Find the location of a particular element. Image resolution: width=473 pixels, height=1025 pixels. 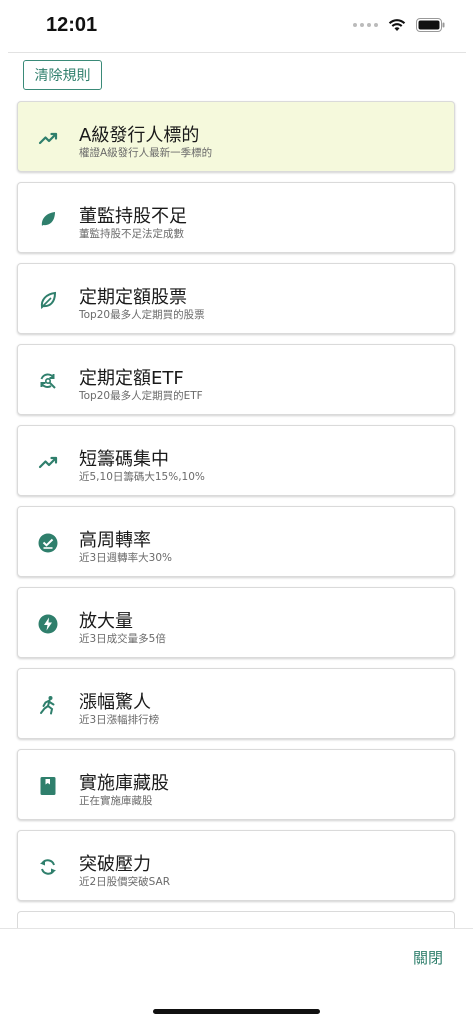

rule-card-regular-stock: 定期定額股票 Top20最多人定期買的股票 is located at coordinates (236, 298).